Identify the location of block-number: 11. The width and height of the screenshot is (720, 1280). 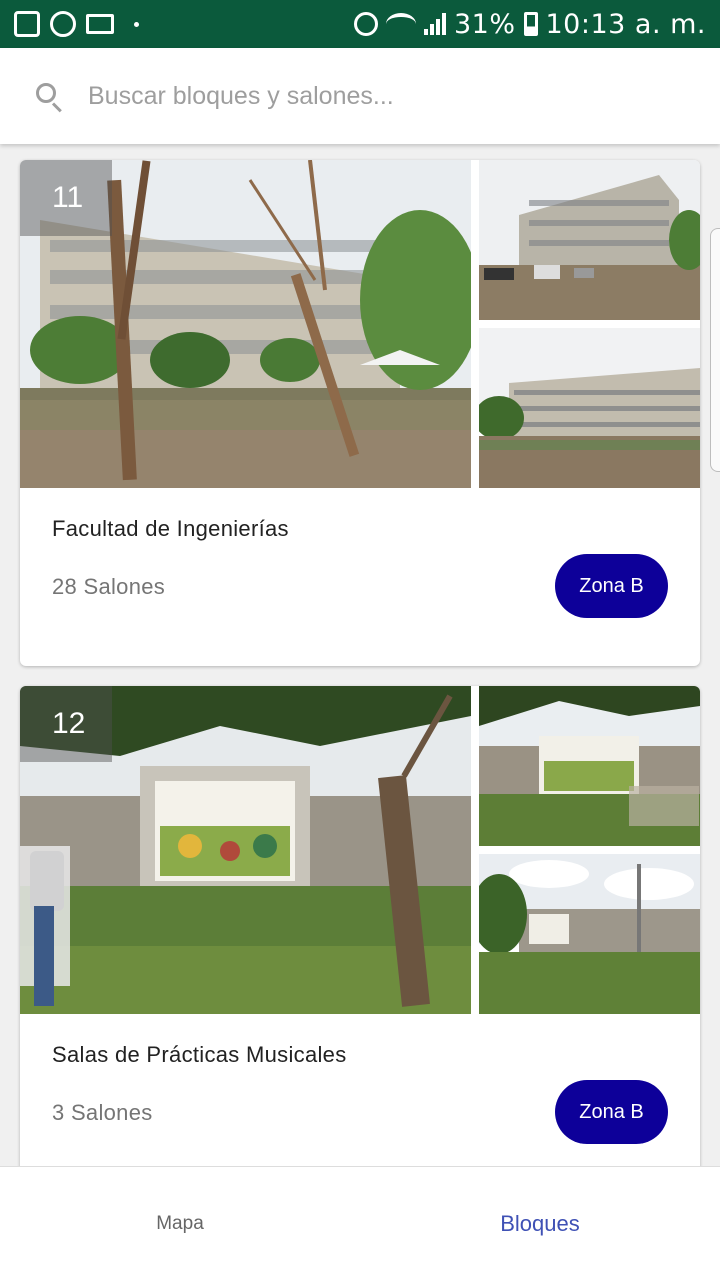
(66, 198).